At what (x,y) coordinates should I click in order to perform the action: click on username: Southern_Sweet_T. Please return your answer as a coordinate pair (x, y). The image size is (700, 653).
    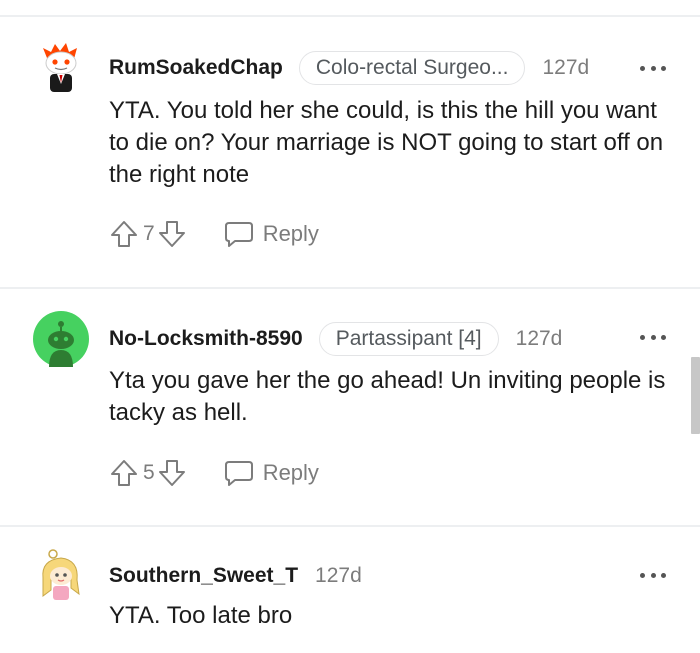
    Looking at the image, I should click on (203, 576).